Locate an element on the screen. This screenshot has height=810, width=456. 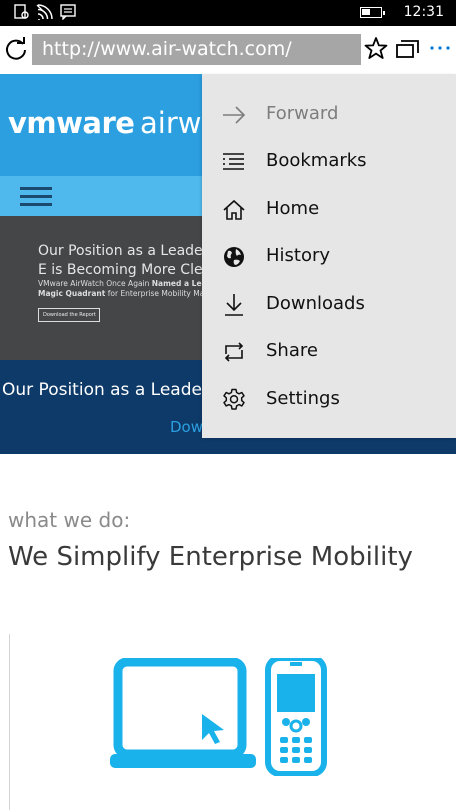
globe-icon is located at coordinates (234, 257).